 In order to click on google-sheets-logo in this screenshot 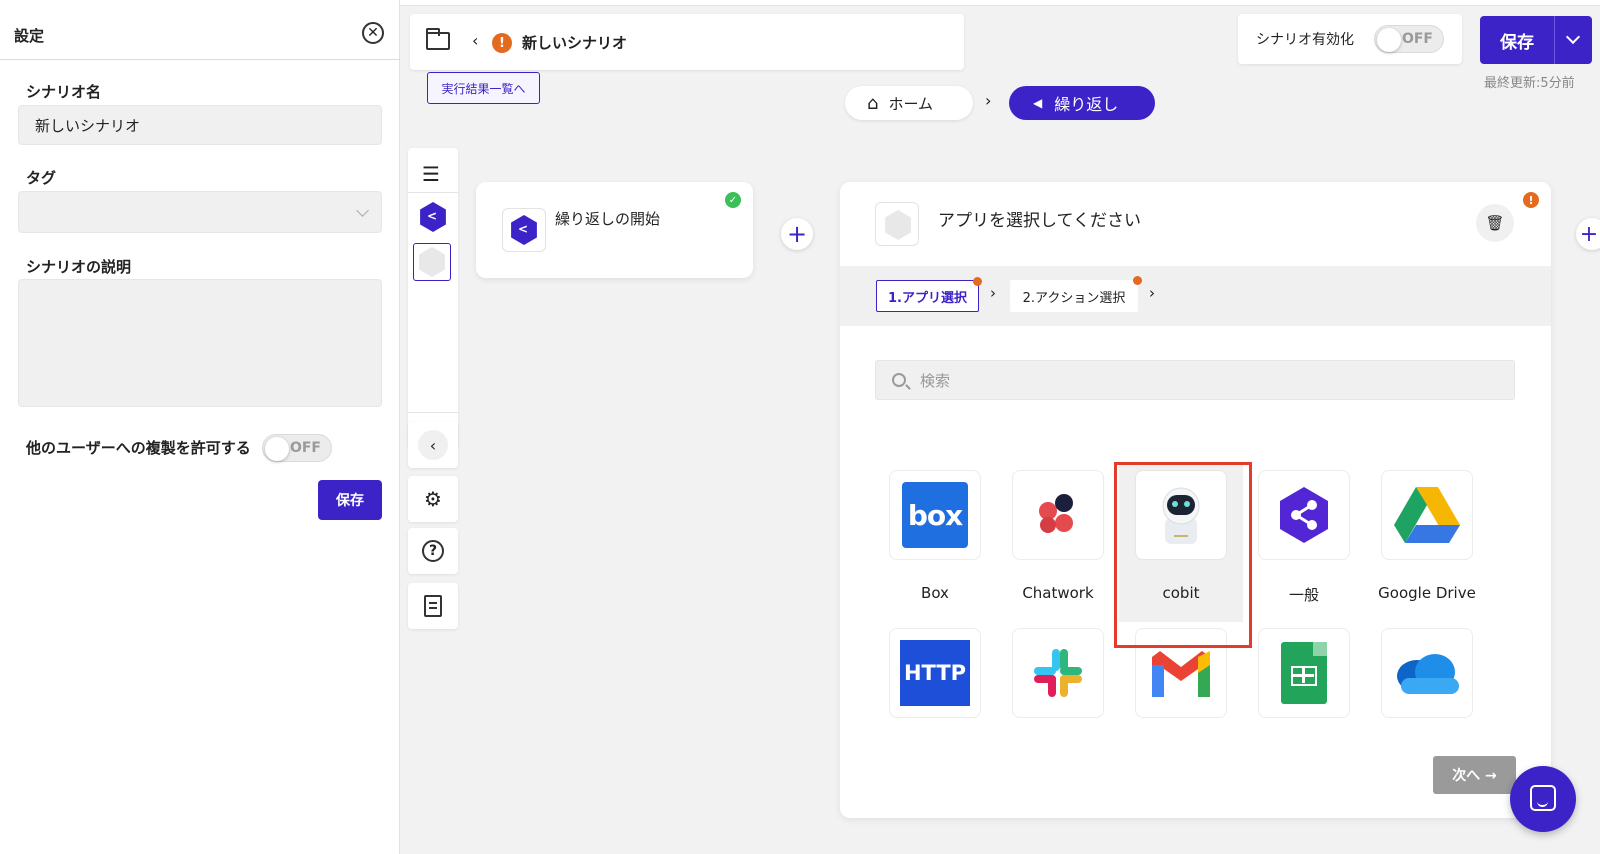, I will do `click(1304, 673)`.